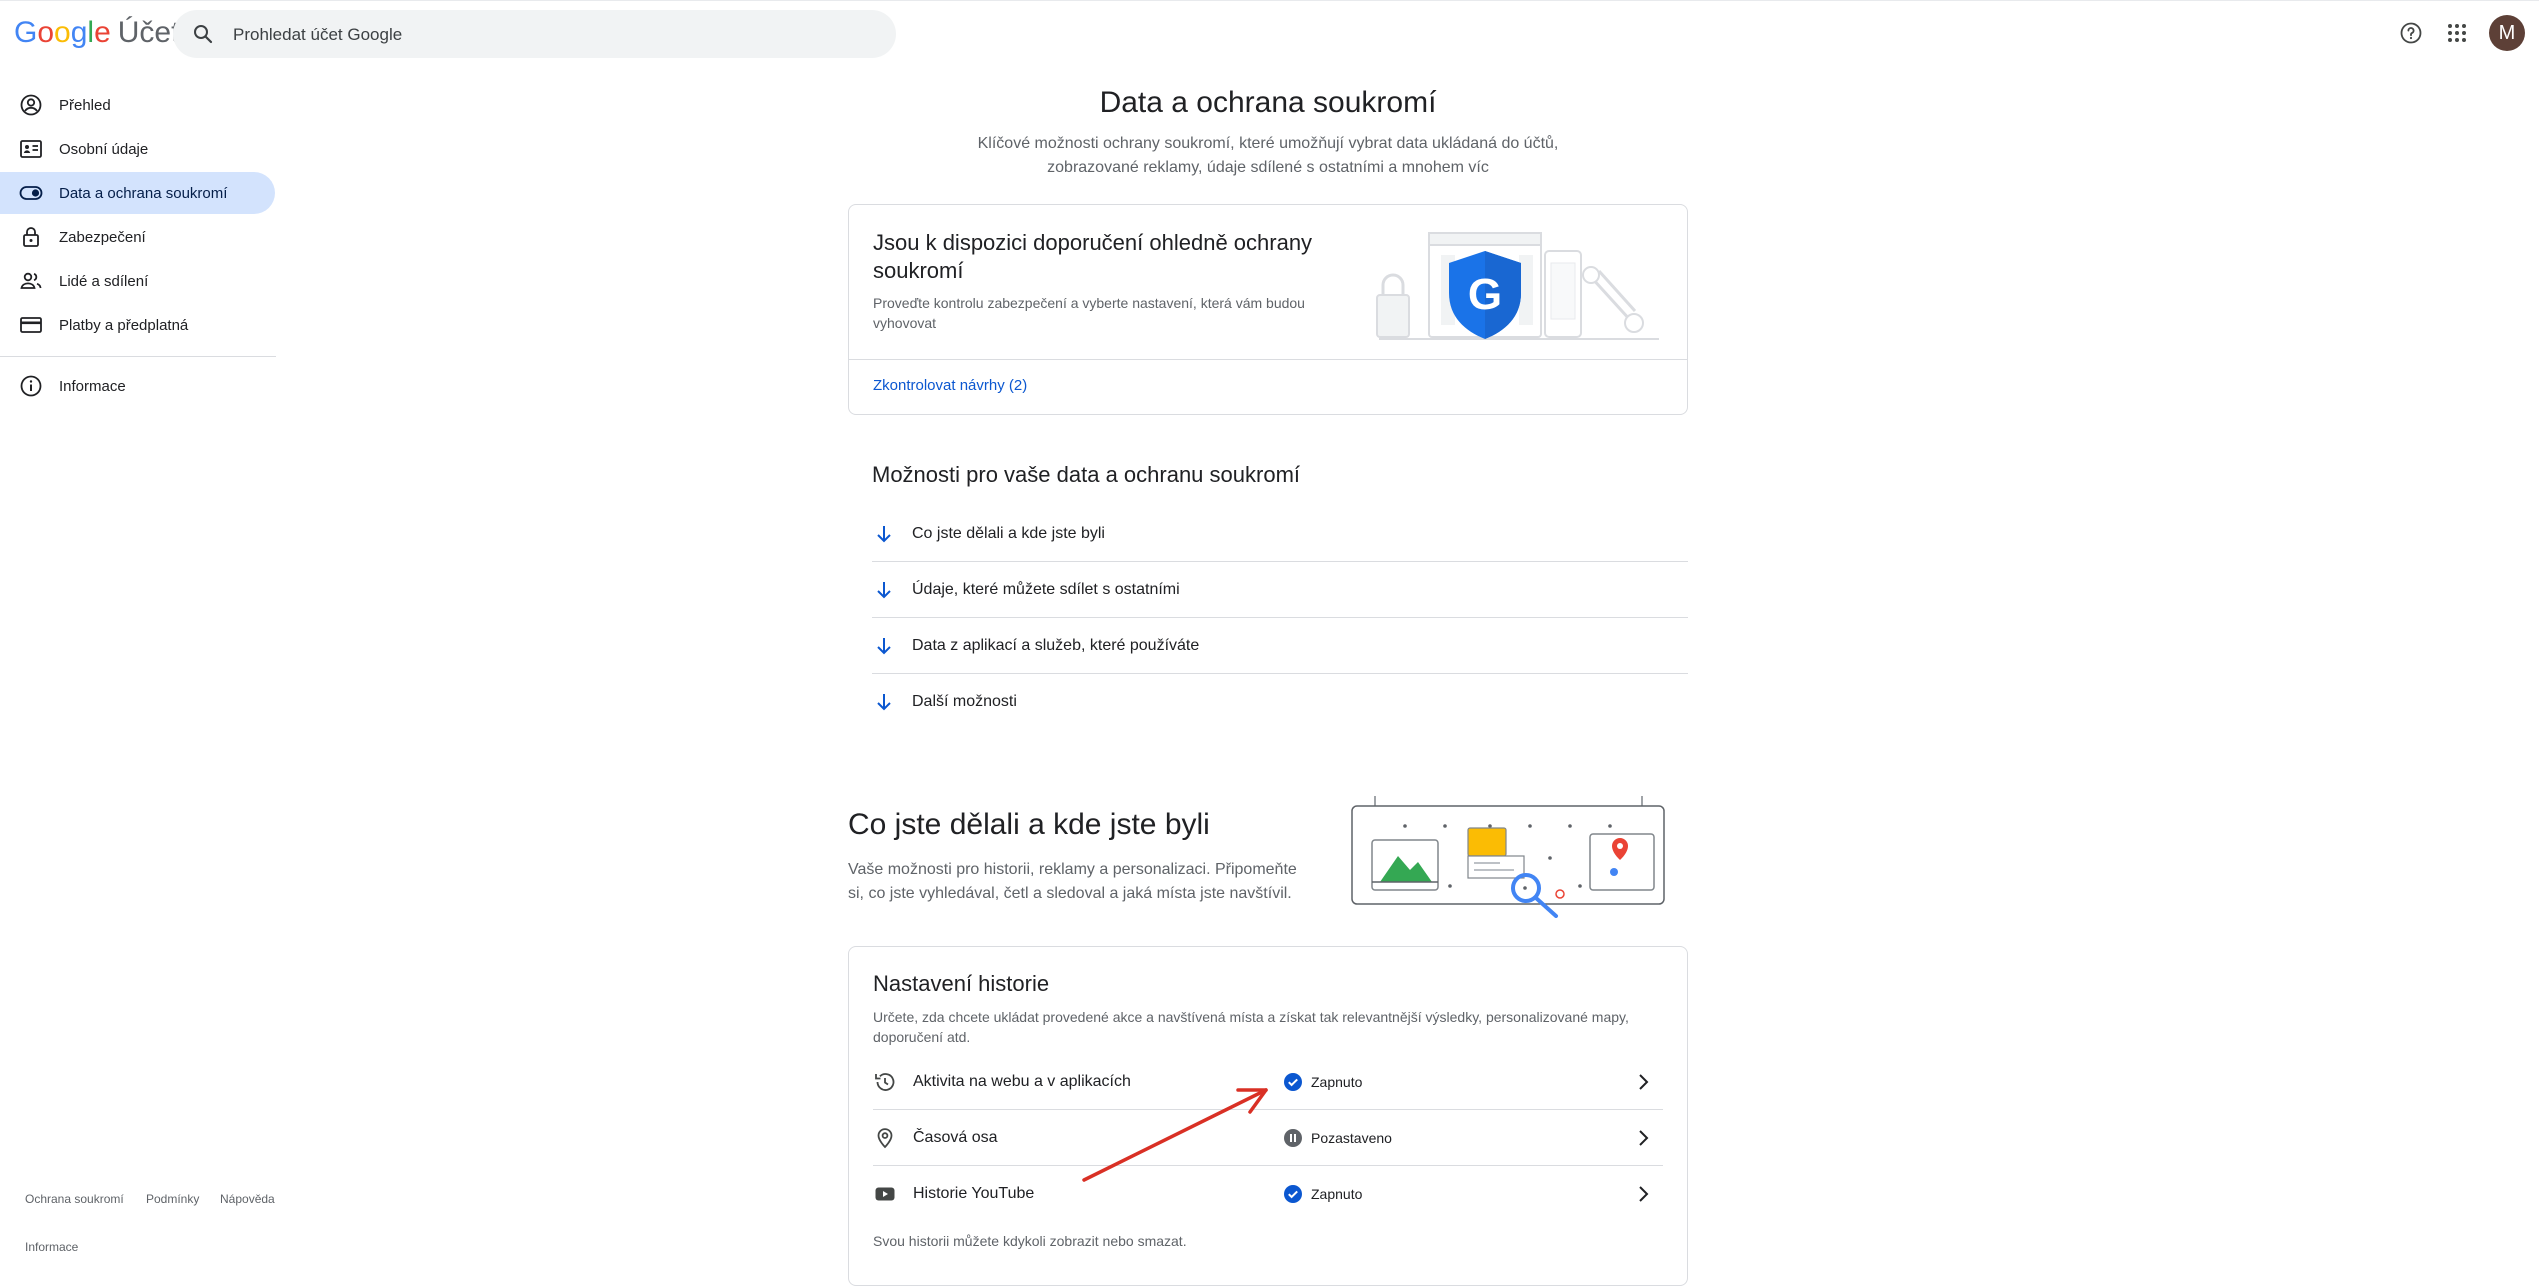 Image resolution: width=2539 pixels, height=1286 pixels. What do you see at coordinates (964, 701) in the screenshot?
I see `option-label: Další možnosti` at bounding box center [964, 701].